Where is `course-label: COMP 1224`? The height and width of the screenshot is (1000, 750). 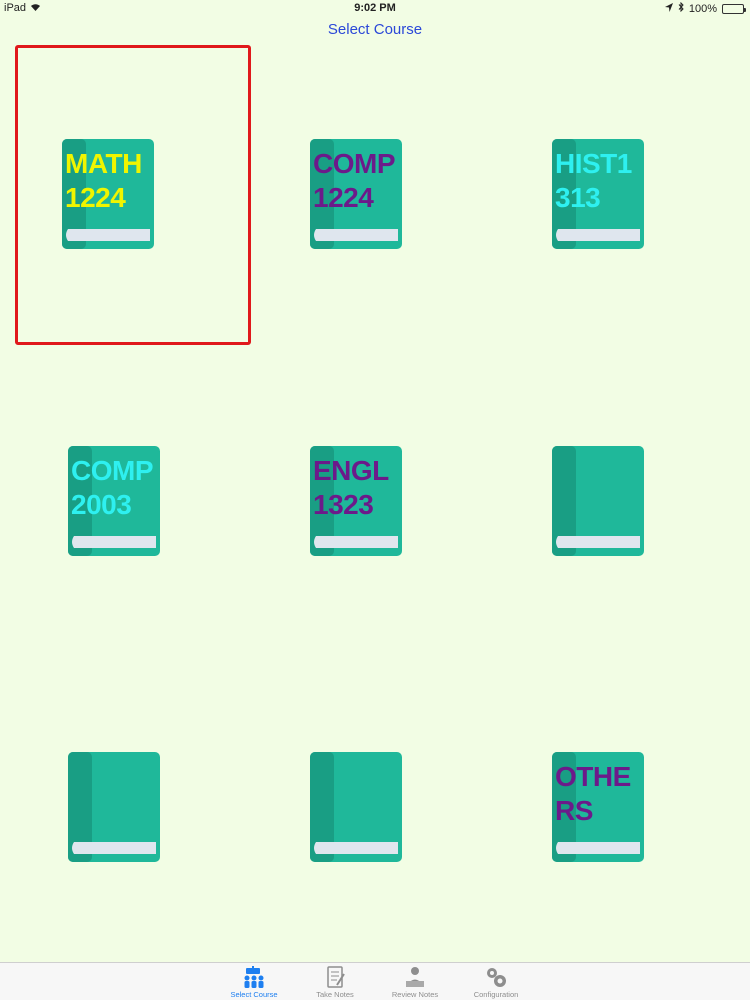 course-label: COMP 1224 is located at coordinates (354, 180).